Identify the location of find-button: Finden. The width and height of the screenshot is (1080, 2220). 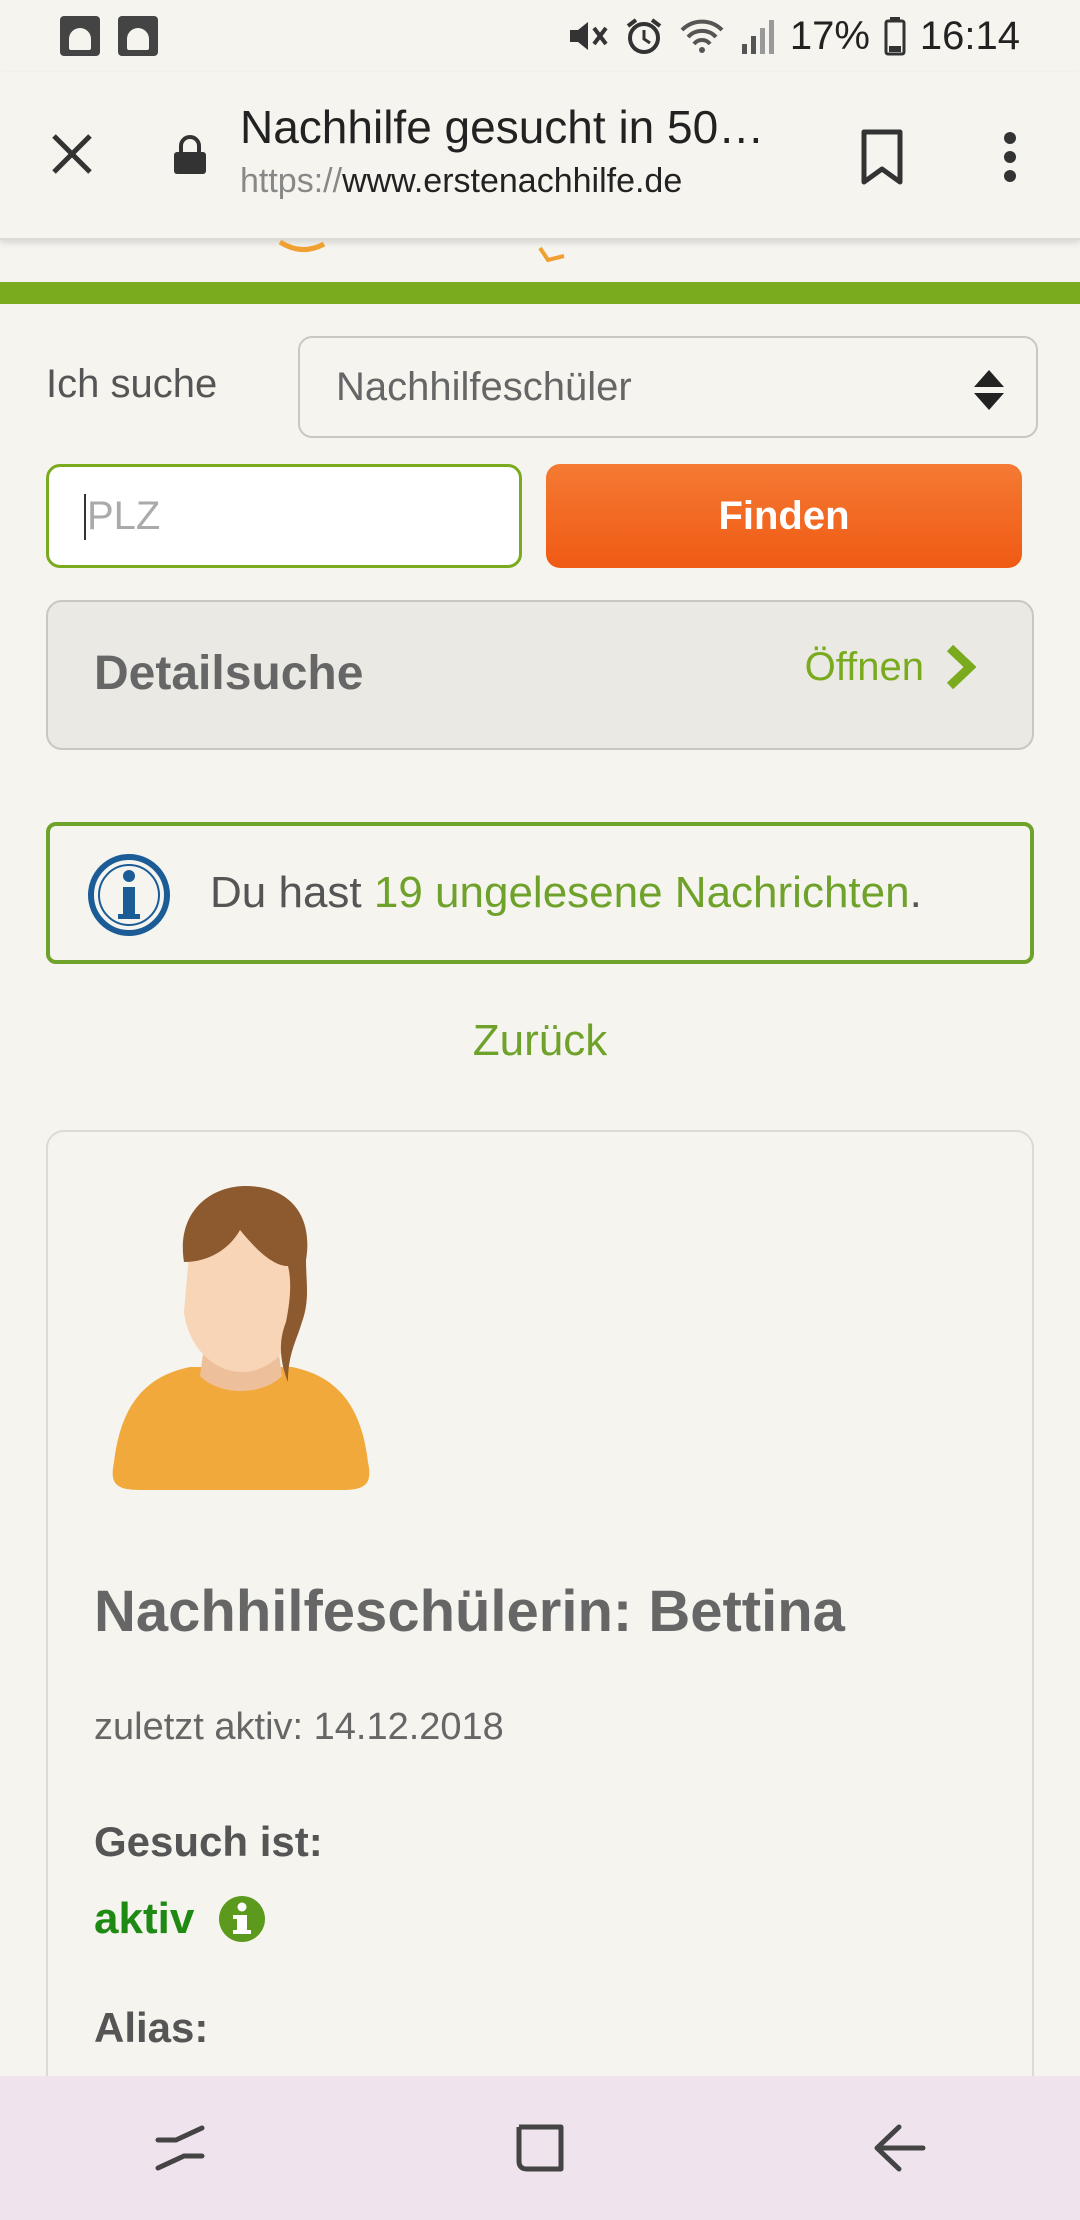
(784, 516).